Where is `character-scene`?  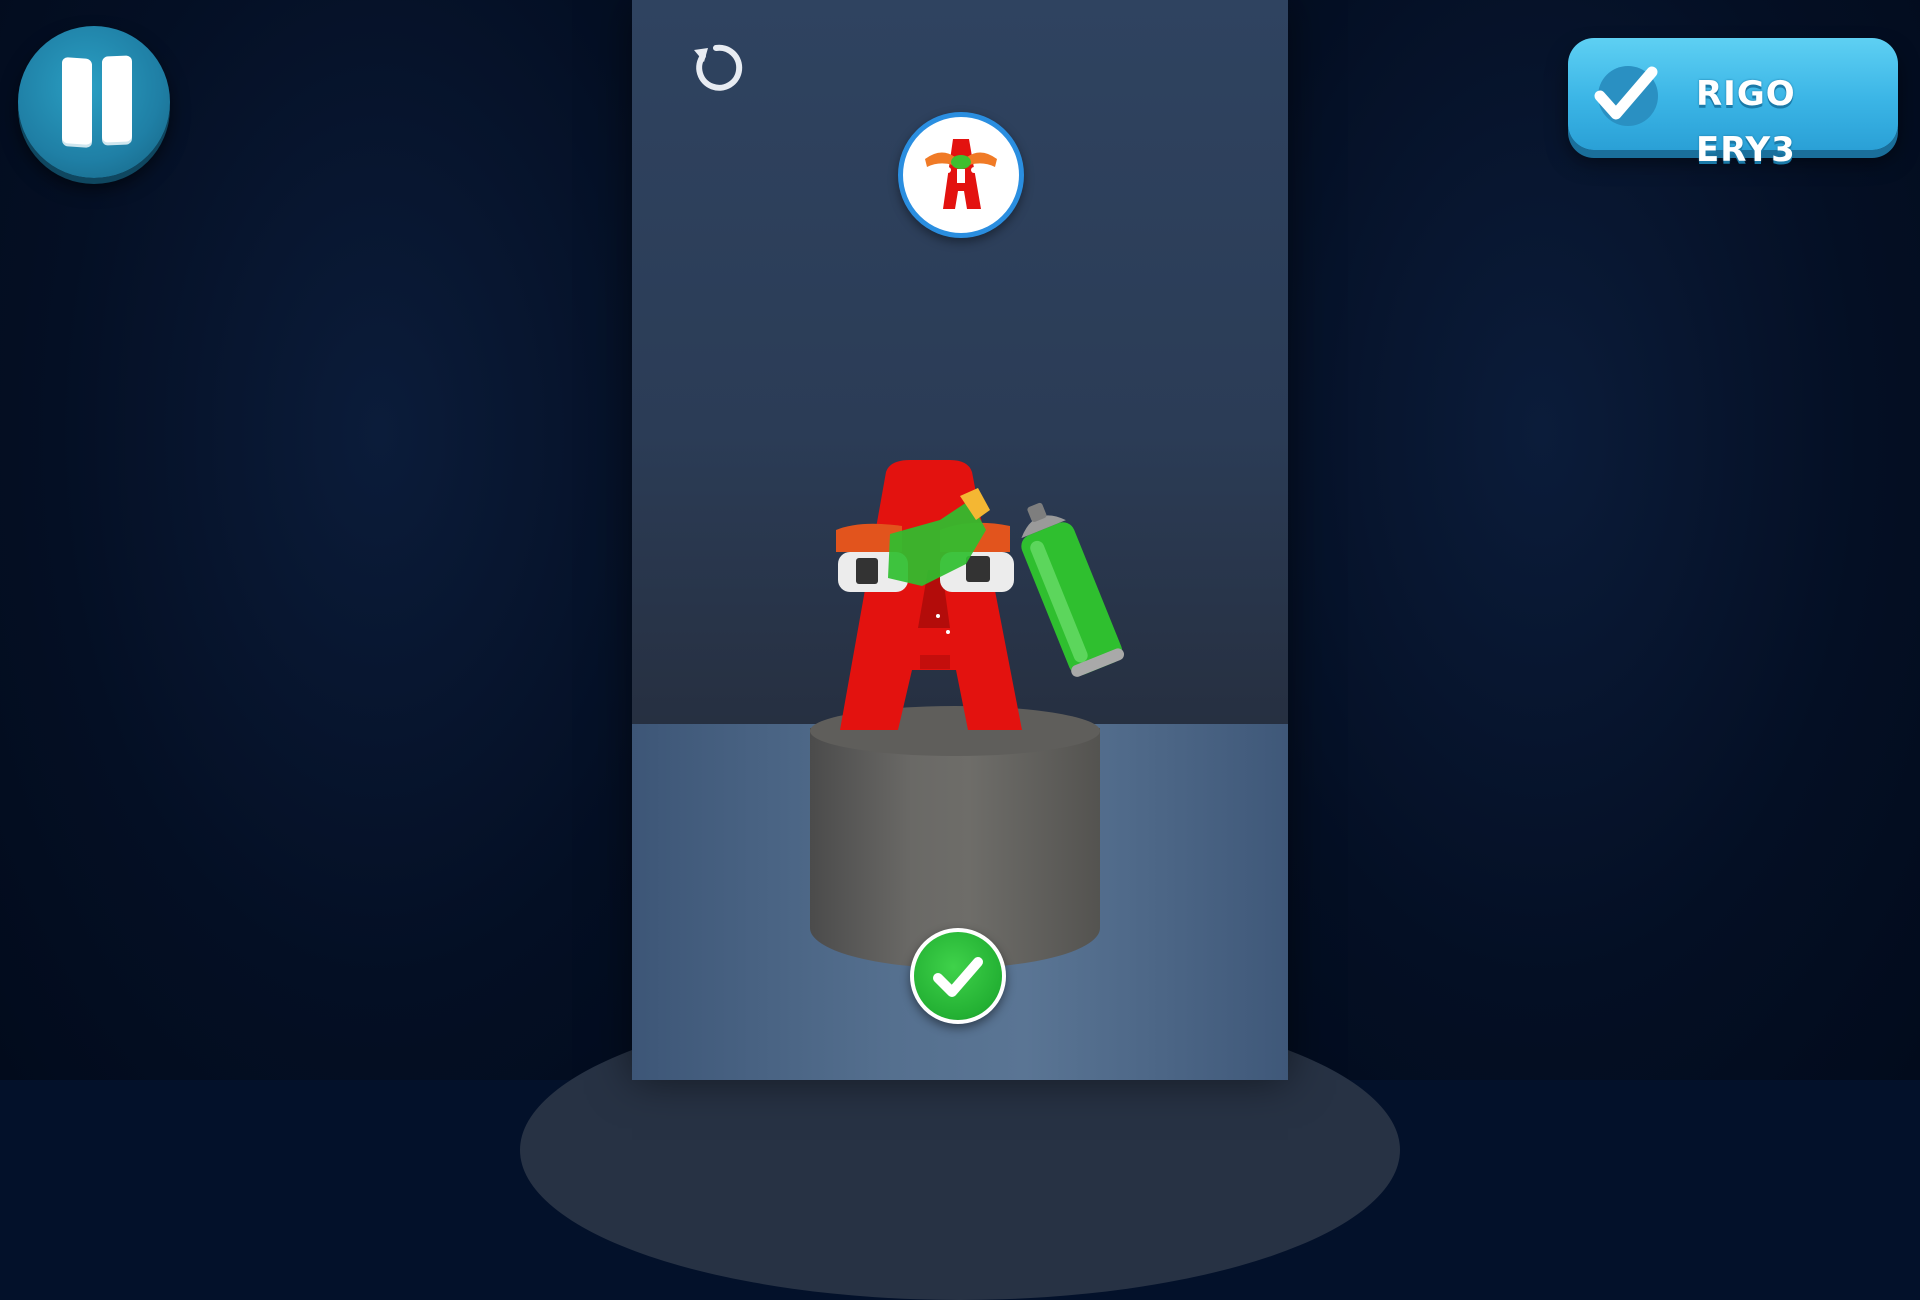 character-scene is located at coordinates (990, 730).